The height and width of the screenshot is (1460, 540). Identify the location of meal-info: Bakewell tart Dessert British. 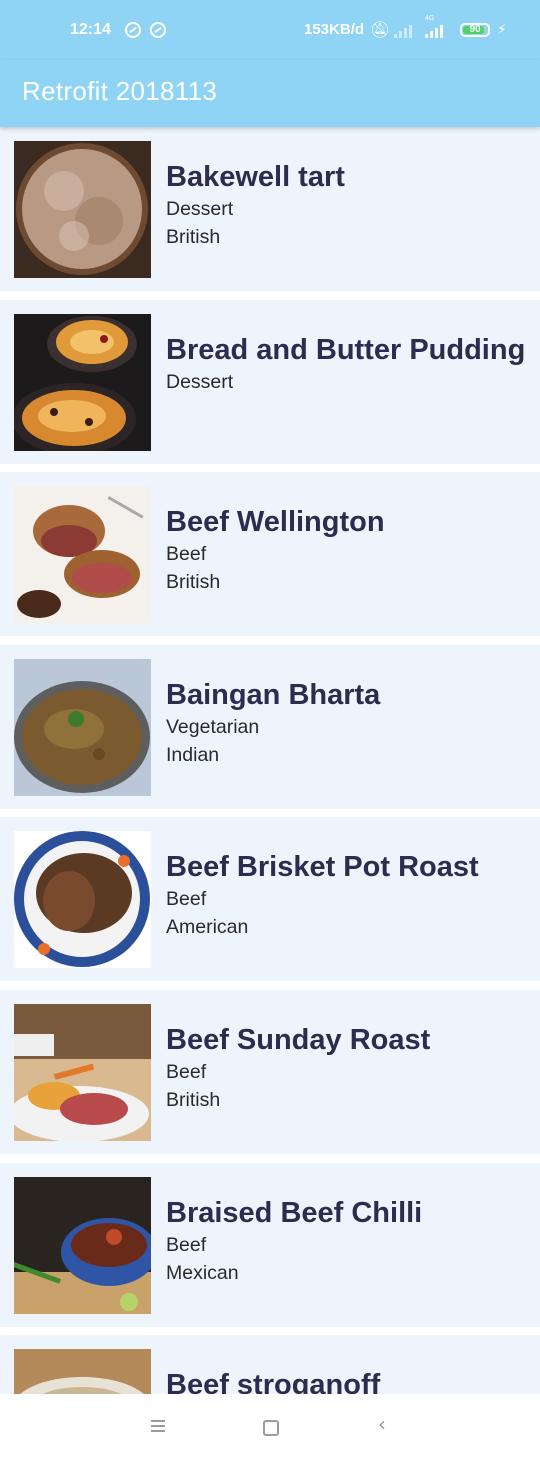
(346, 205).